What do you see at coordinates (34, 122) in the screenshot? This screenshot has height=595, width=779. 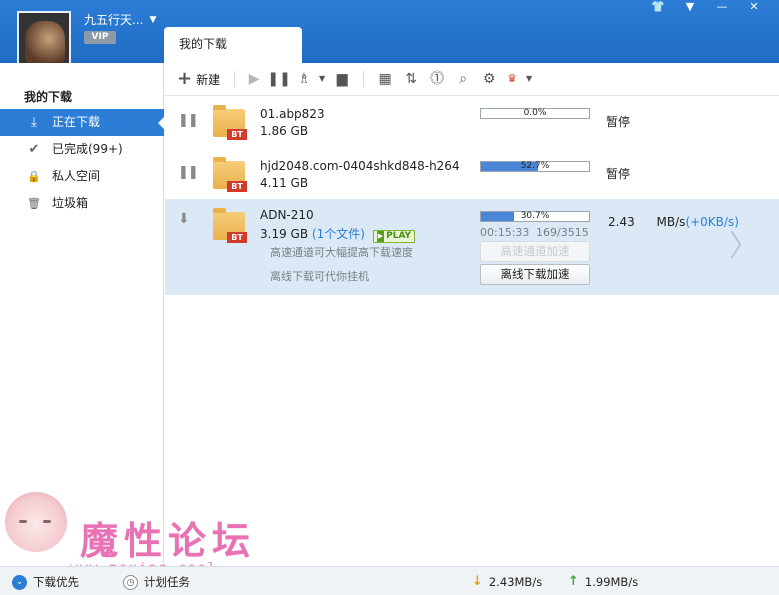 I see `download-icon: ⤓` at bounding box center [34, 122].